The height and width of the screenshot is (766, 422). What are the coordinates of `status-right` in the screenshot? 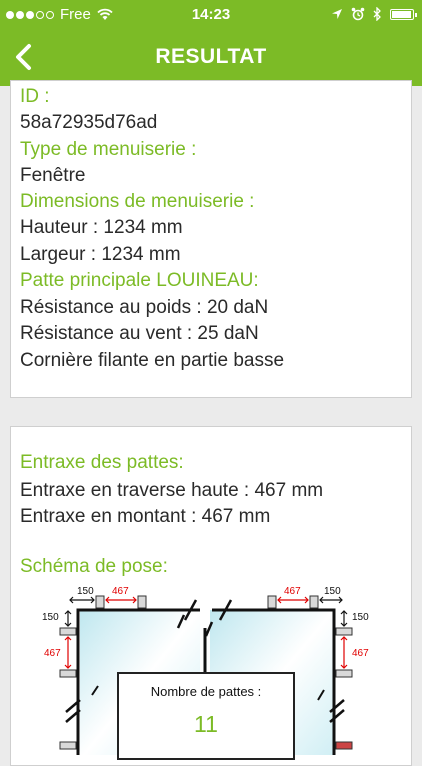 It's located at (374, 14).